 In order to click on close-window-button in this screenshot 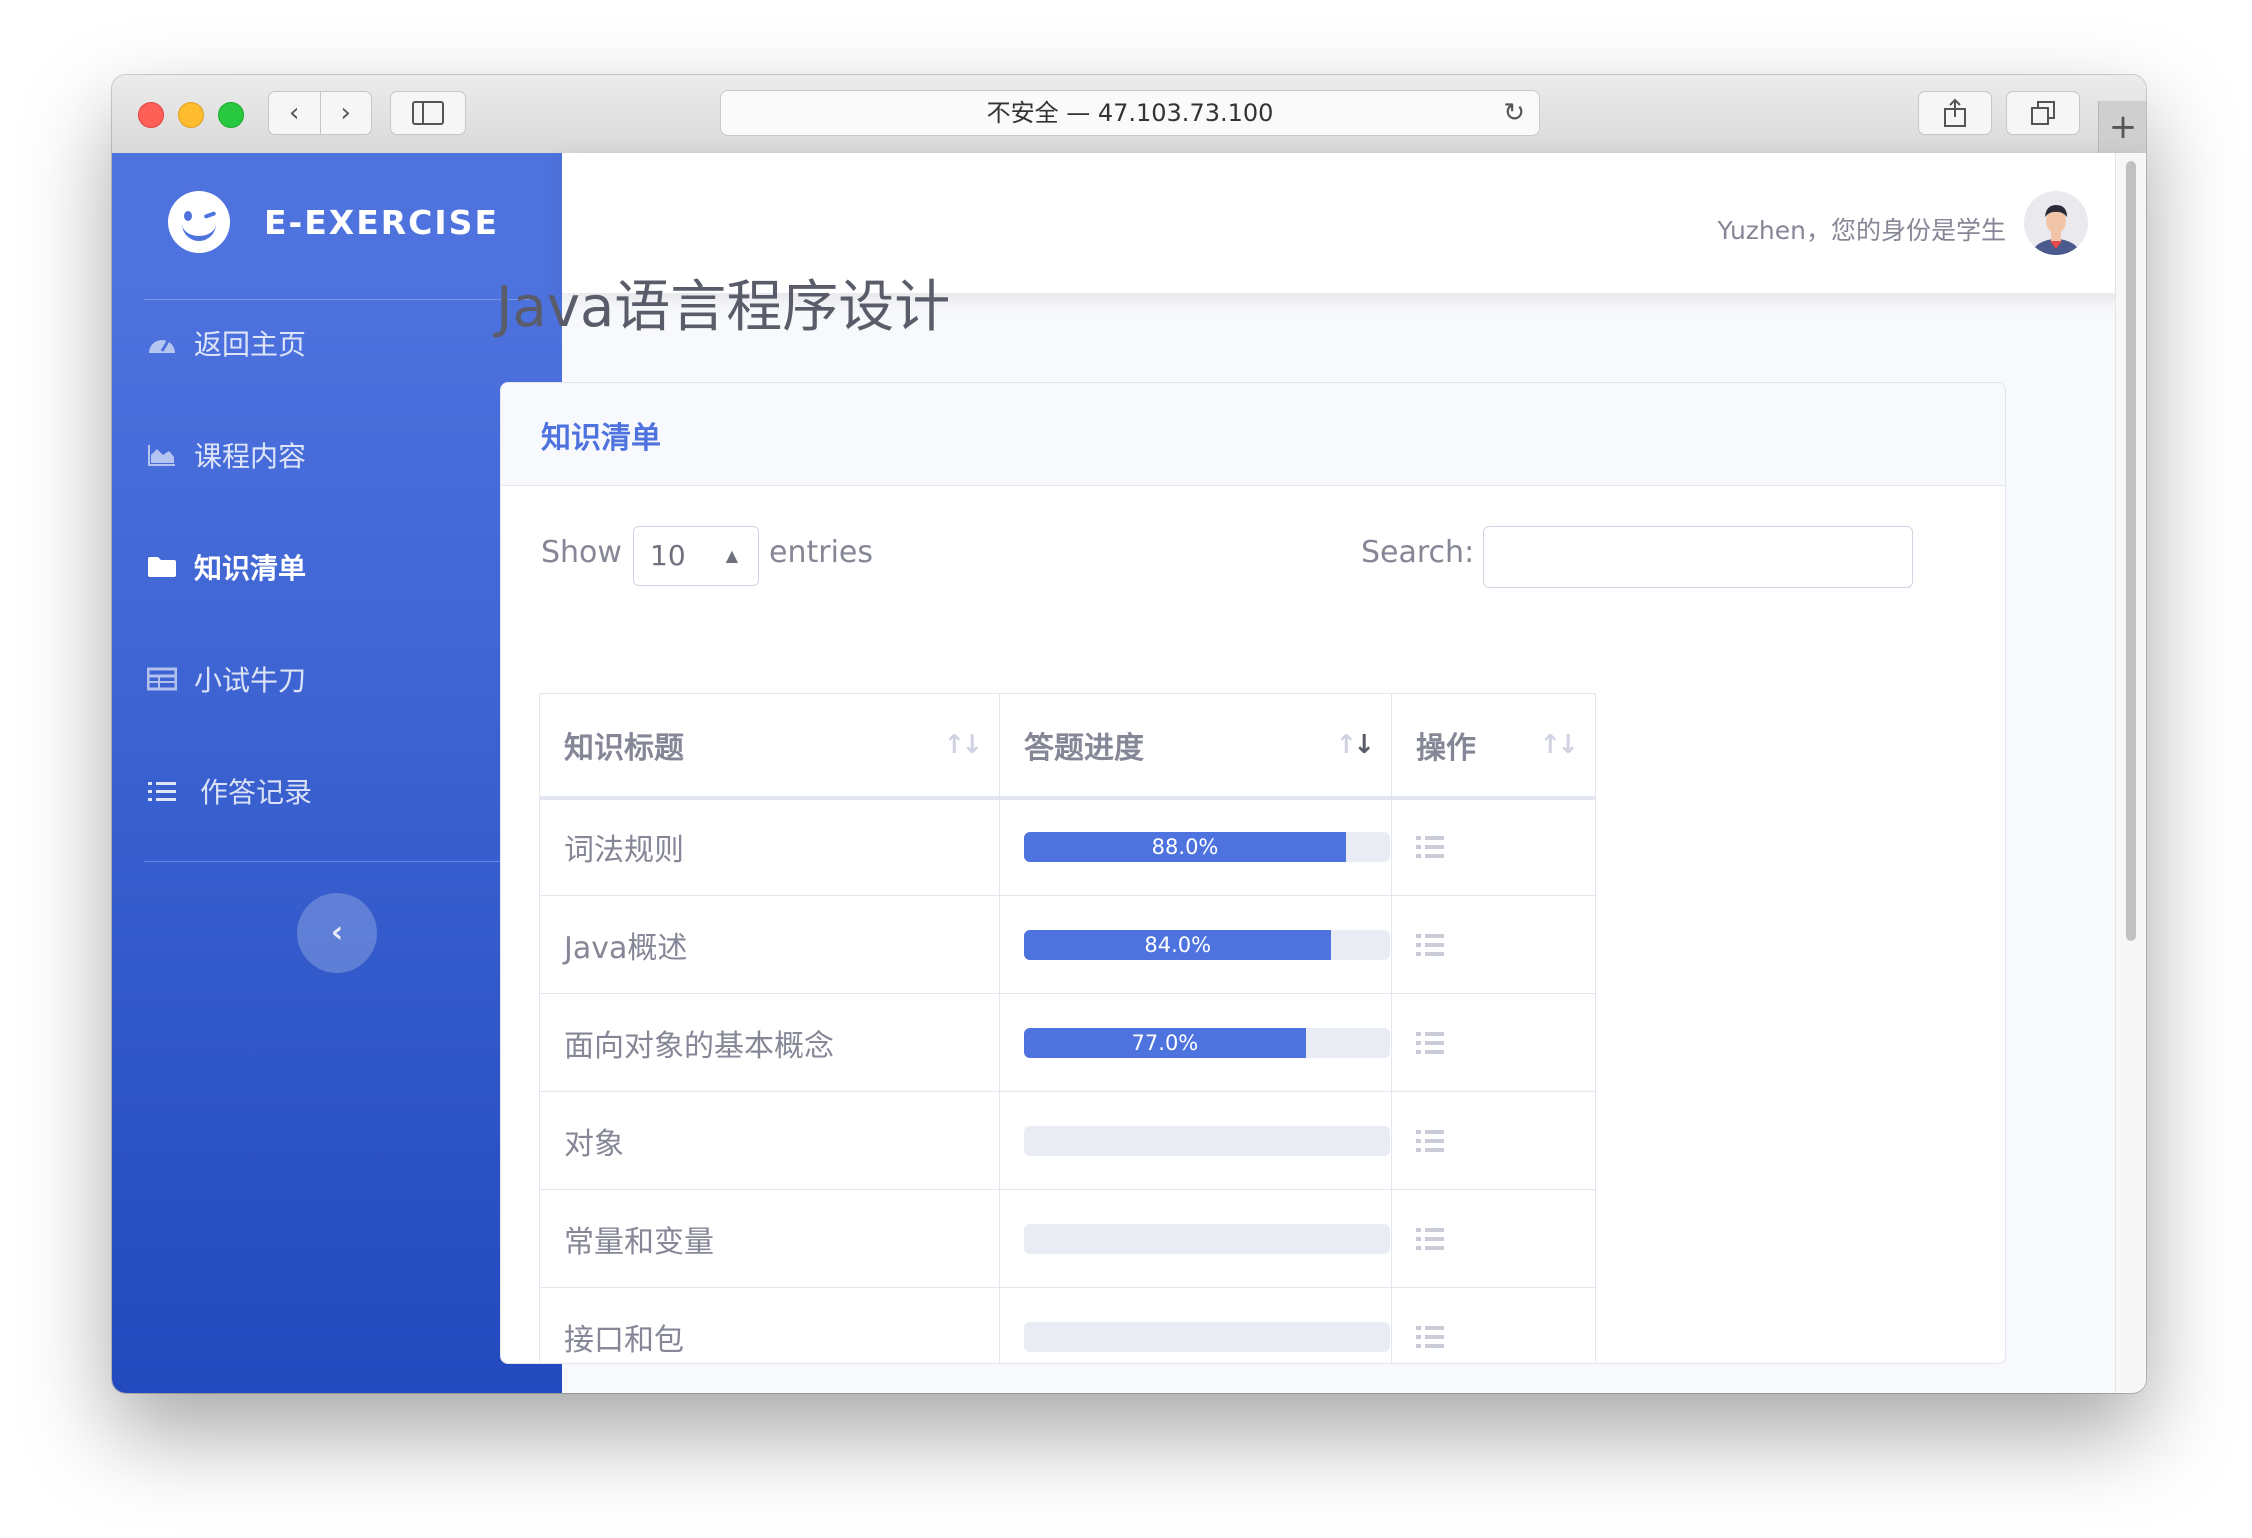, I will do `click(151, 115)`.